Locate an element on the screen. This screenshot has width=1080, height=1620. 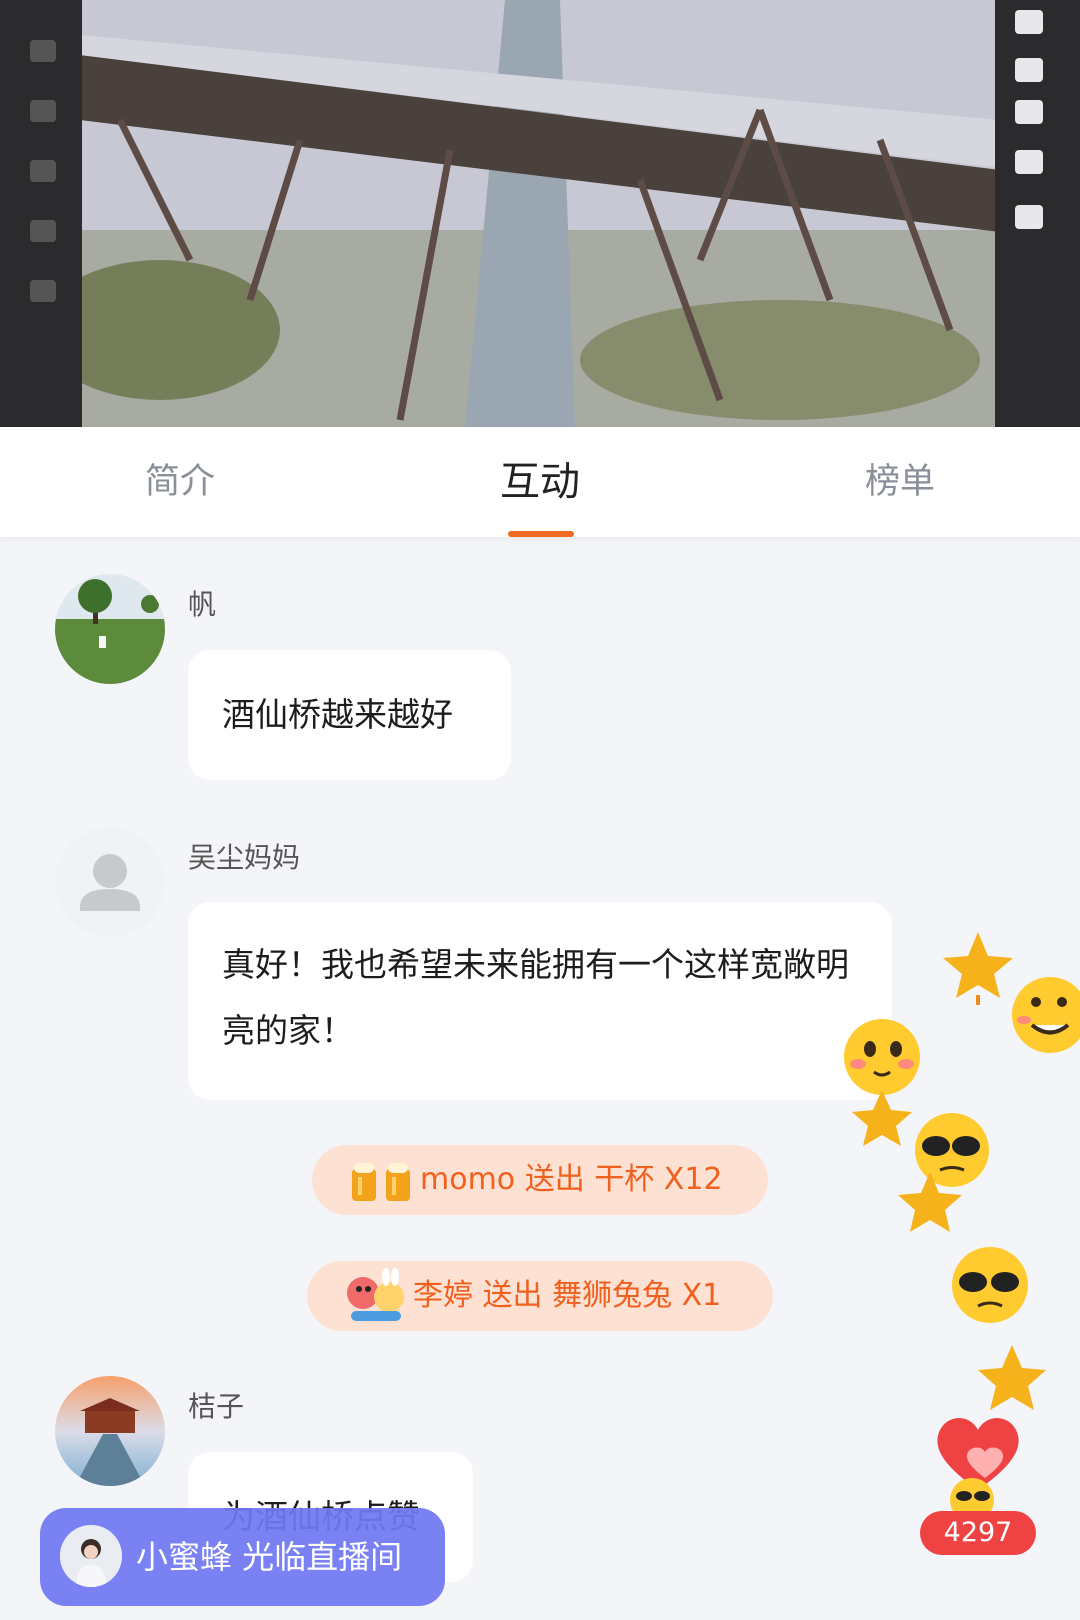
user-avatar-icon is located at coordinates (91, 1556).